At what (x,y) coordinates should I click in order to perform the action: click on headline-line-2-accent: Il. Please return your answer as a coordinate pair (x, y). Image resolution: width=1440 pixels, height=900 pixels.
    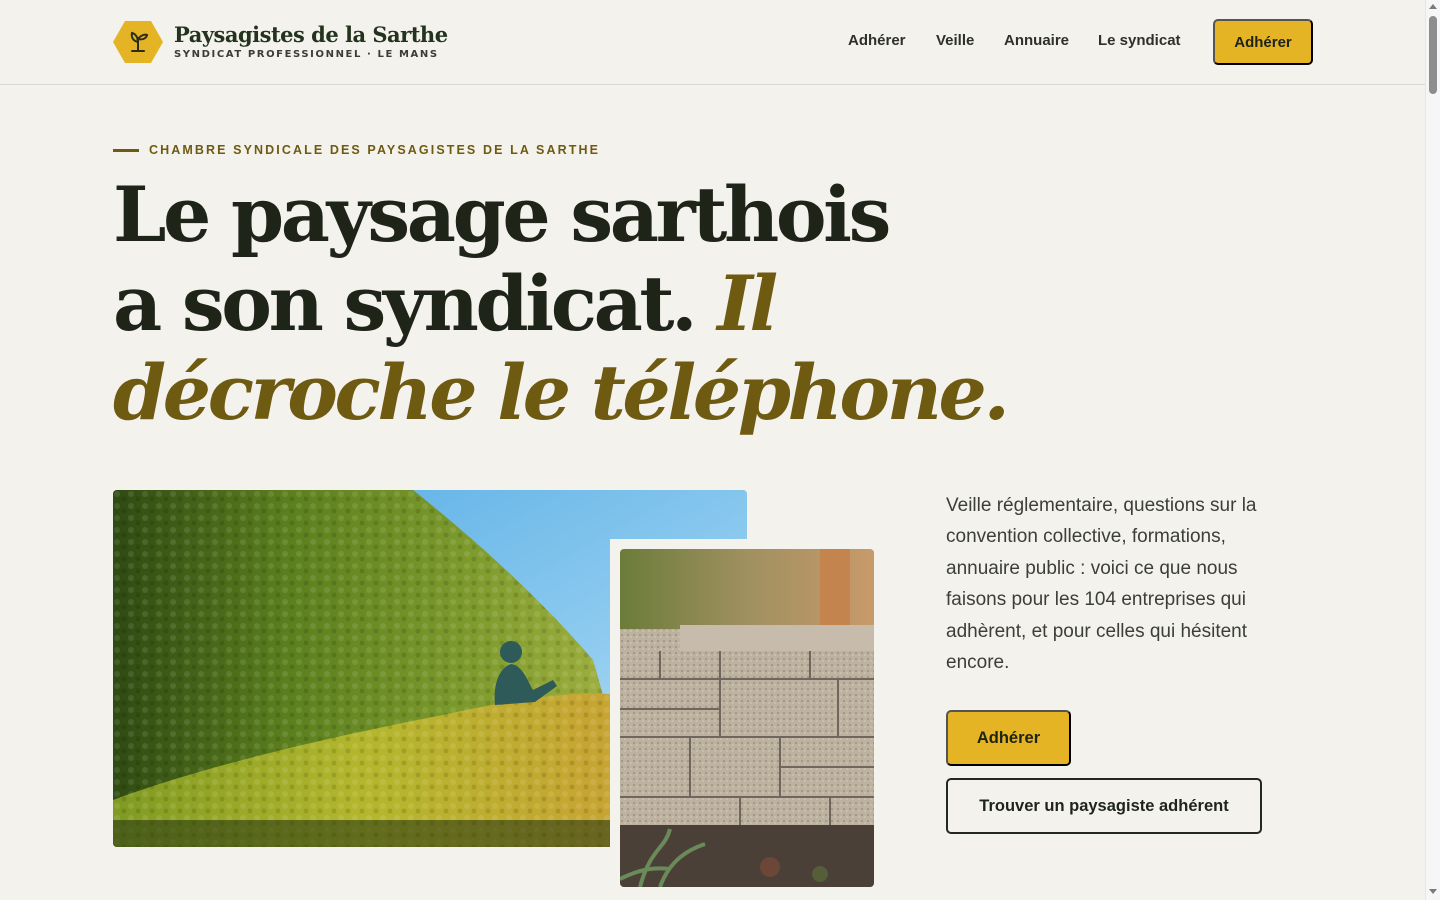
    Looking at the image, I should click on (747, 303).